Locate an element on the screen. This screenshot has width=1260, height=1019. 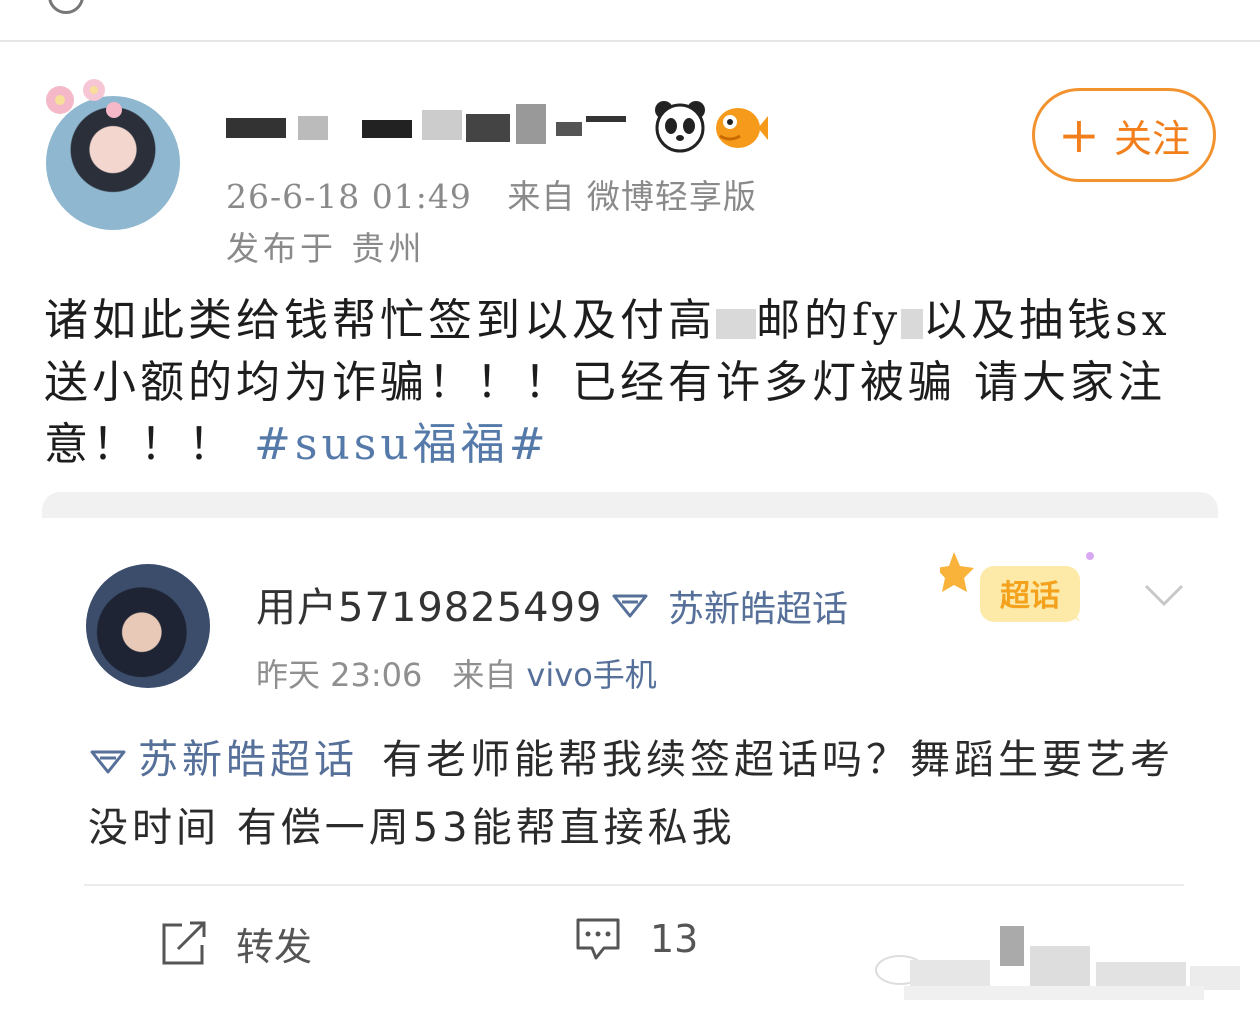
quoted-meta: 昨天 23:06 来自 vivo手机 is located at coordinates (456, 673).